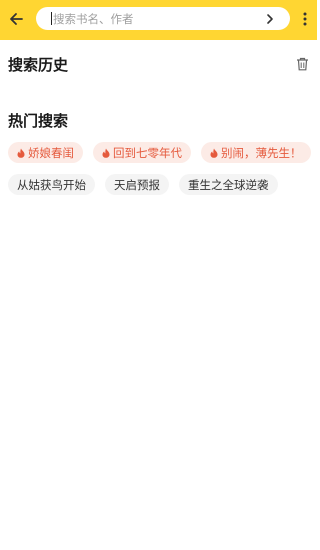 The image size is (320, 550). Describe the element at coordinates (228, 184) in the screenshot. I see `search-tag: 重生之全球逆袭` at that location.